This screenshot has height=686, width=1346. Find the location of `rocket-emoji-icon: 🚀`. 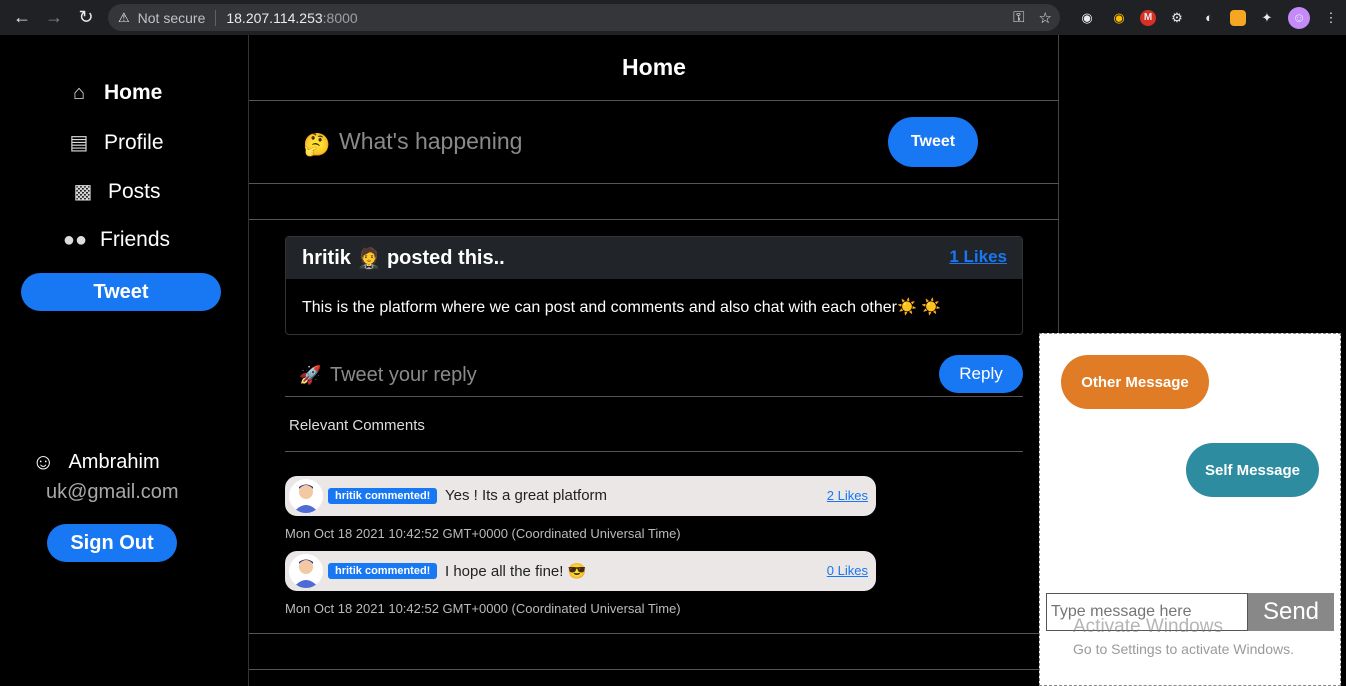

rocket-emoji-icon: 🚀 is located at coordinates (310, 375).